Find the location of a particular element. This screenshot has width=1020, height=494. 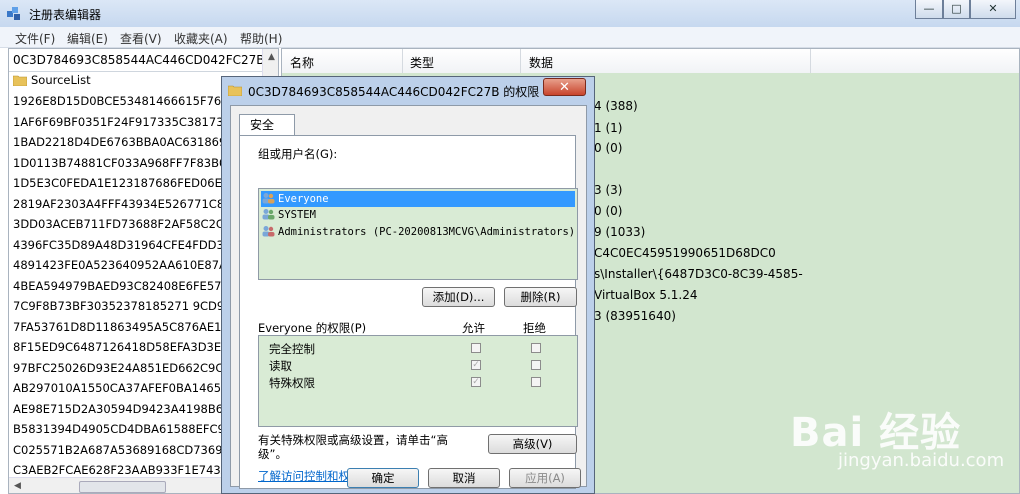

allow-read-checkbox: ✓ is located at coordinates (476, 365).